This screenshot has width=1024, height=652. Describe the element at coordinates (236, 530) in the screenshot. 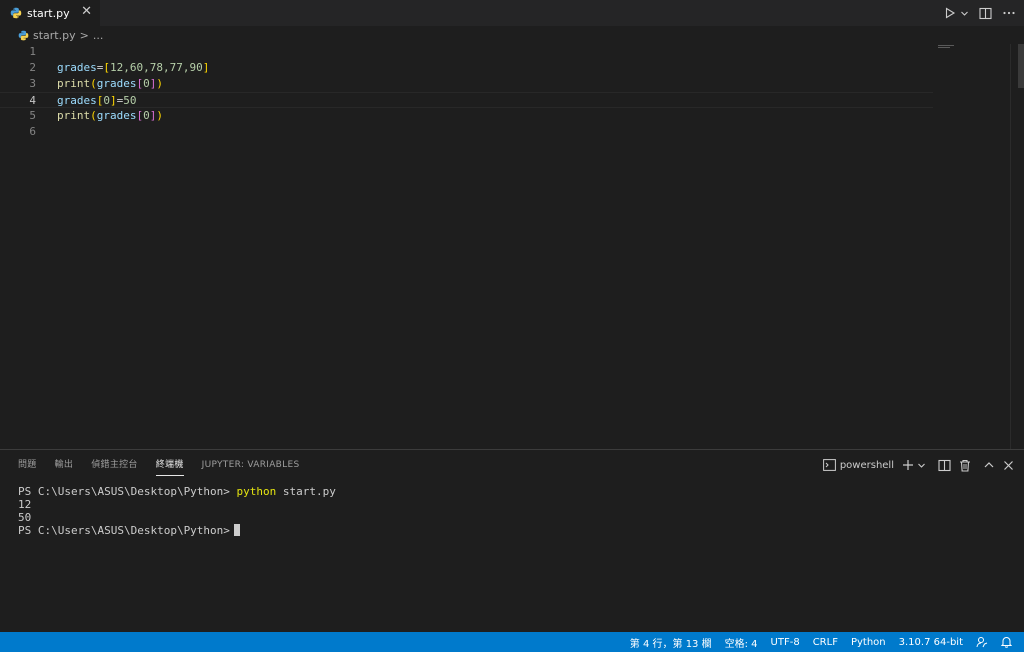

I see `terminal-cursor` at that location.